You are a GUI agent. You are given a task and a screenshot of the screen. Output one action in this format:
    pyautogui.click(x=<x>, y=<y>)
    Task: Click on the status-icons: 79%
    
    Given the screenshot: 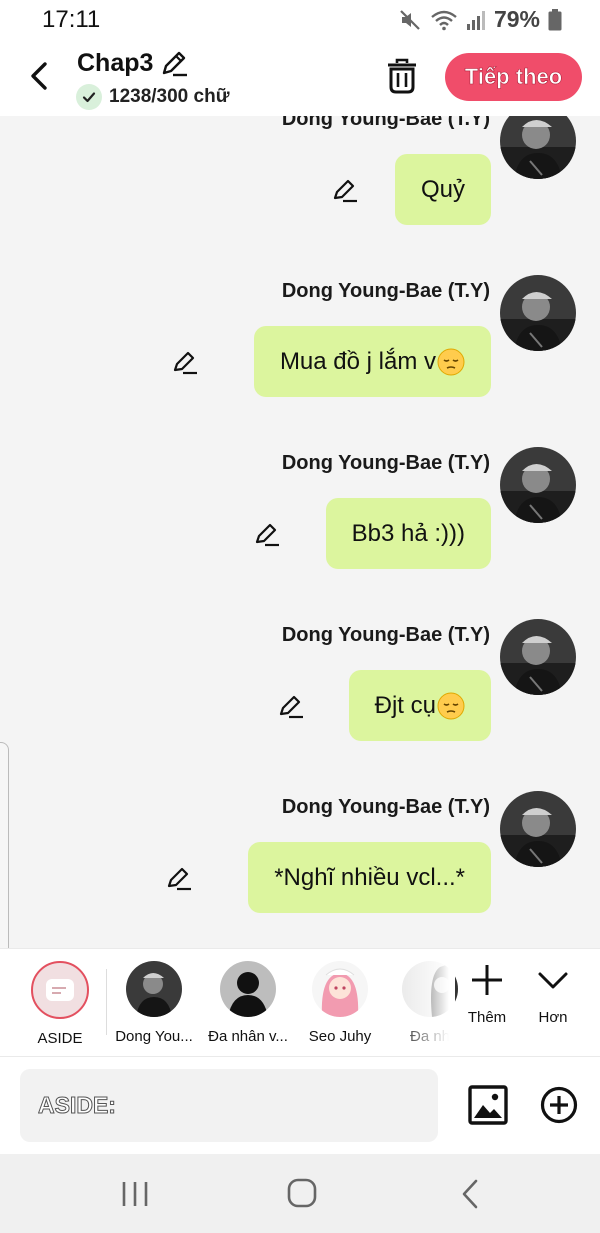 What is the action you would take?
    pyautogui.click(x=480, y=19)
    